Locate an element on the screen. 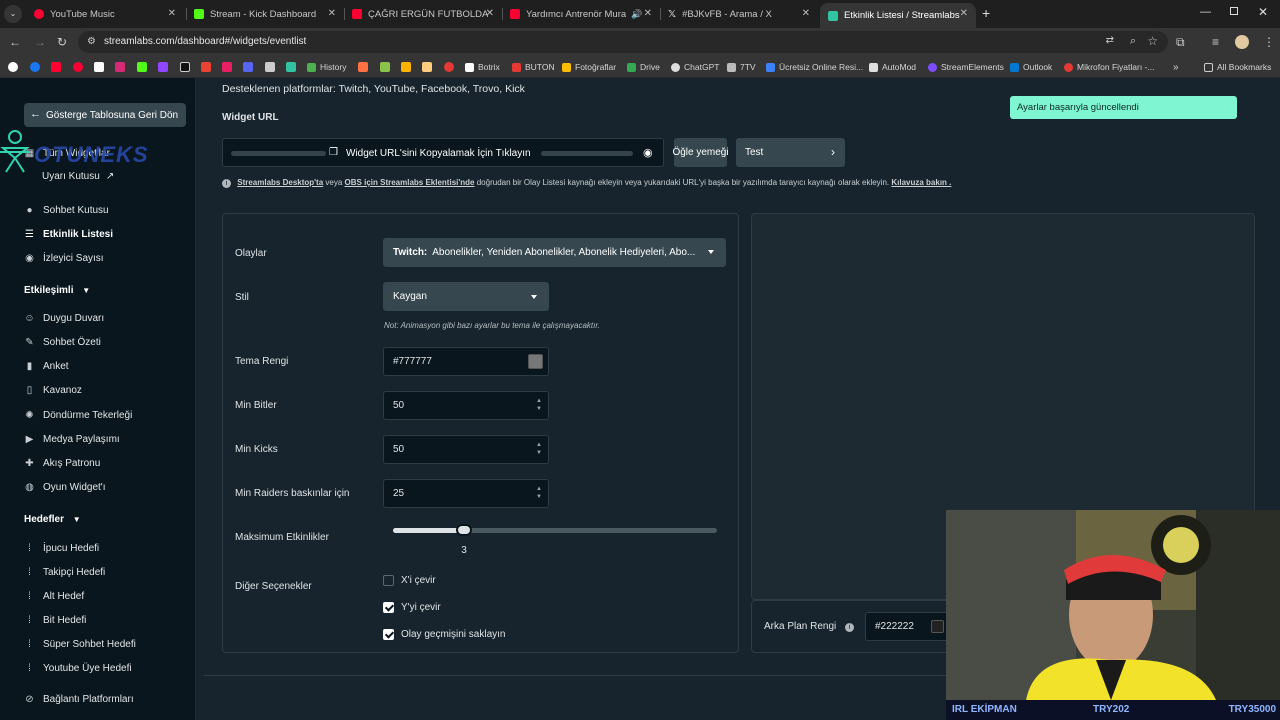  sidebar-item-game-widget: ◍ Oyun Widget'ı is located at coordinates (64, 487).